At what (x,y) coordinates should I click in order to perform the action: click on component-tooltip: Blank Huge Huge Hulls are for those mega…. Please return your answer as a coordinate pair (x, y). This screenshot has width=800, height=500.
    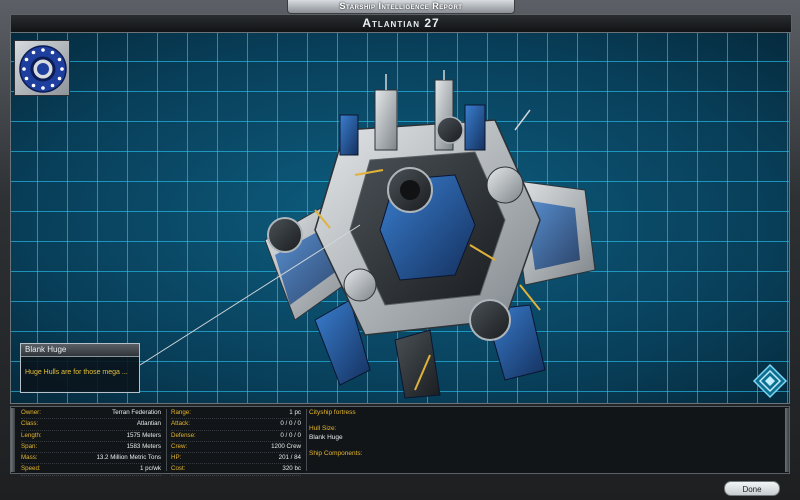
    Looking at the image, I should click on (80, 368).